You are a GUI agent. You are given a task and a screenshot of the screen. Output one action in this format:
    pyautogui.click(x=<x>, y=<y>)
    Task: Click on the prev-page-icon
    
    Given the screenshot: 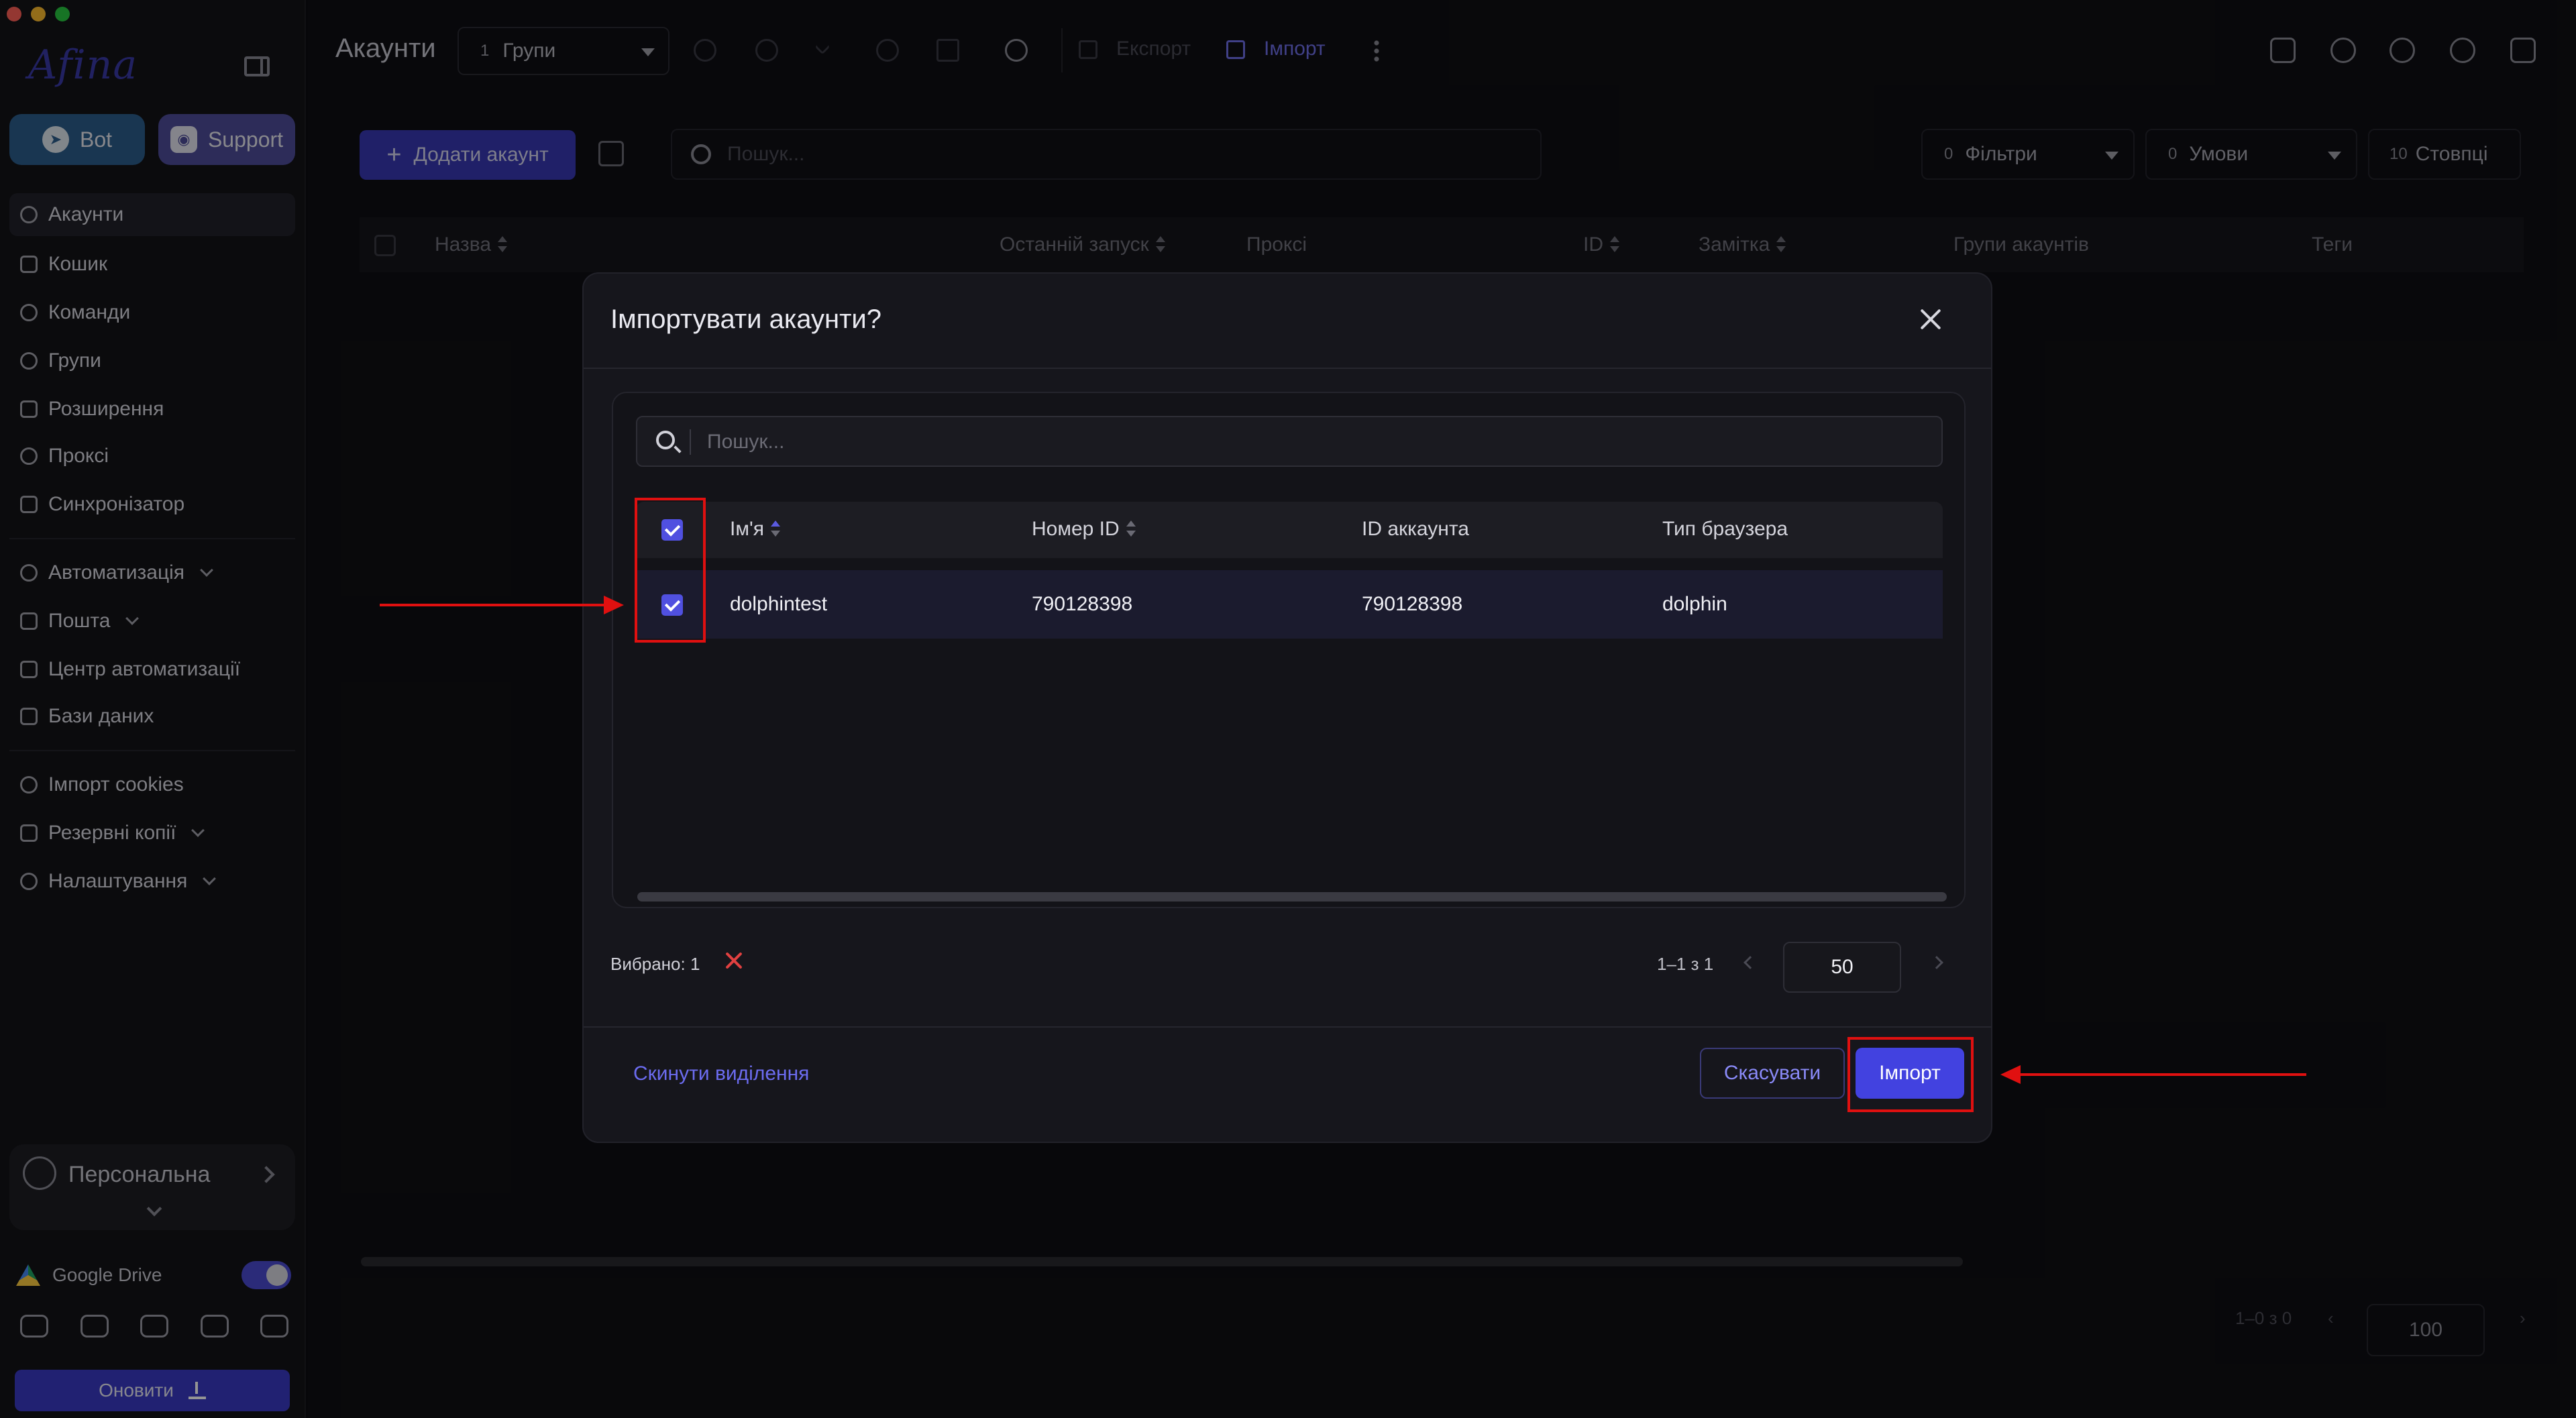 What is the action you would take?
    pyautogui.click(x=1750, y=962)
    